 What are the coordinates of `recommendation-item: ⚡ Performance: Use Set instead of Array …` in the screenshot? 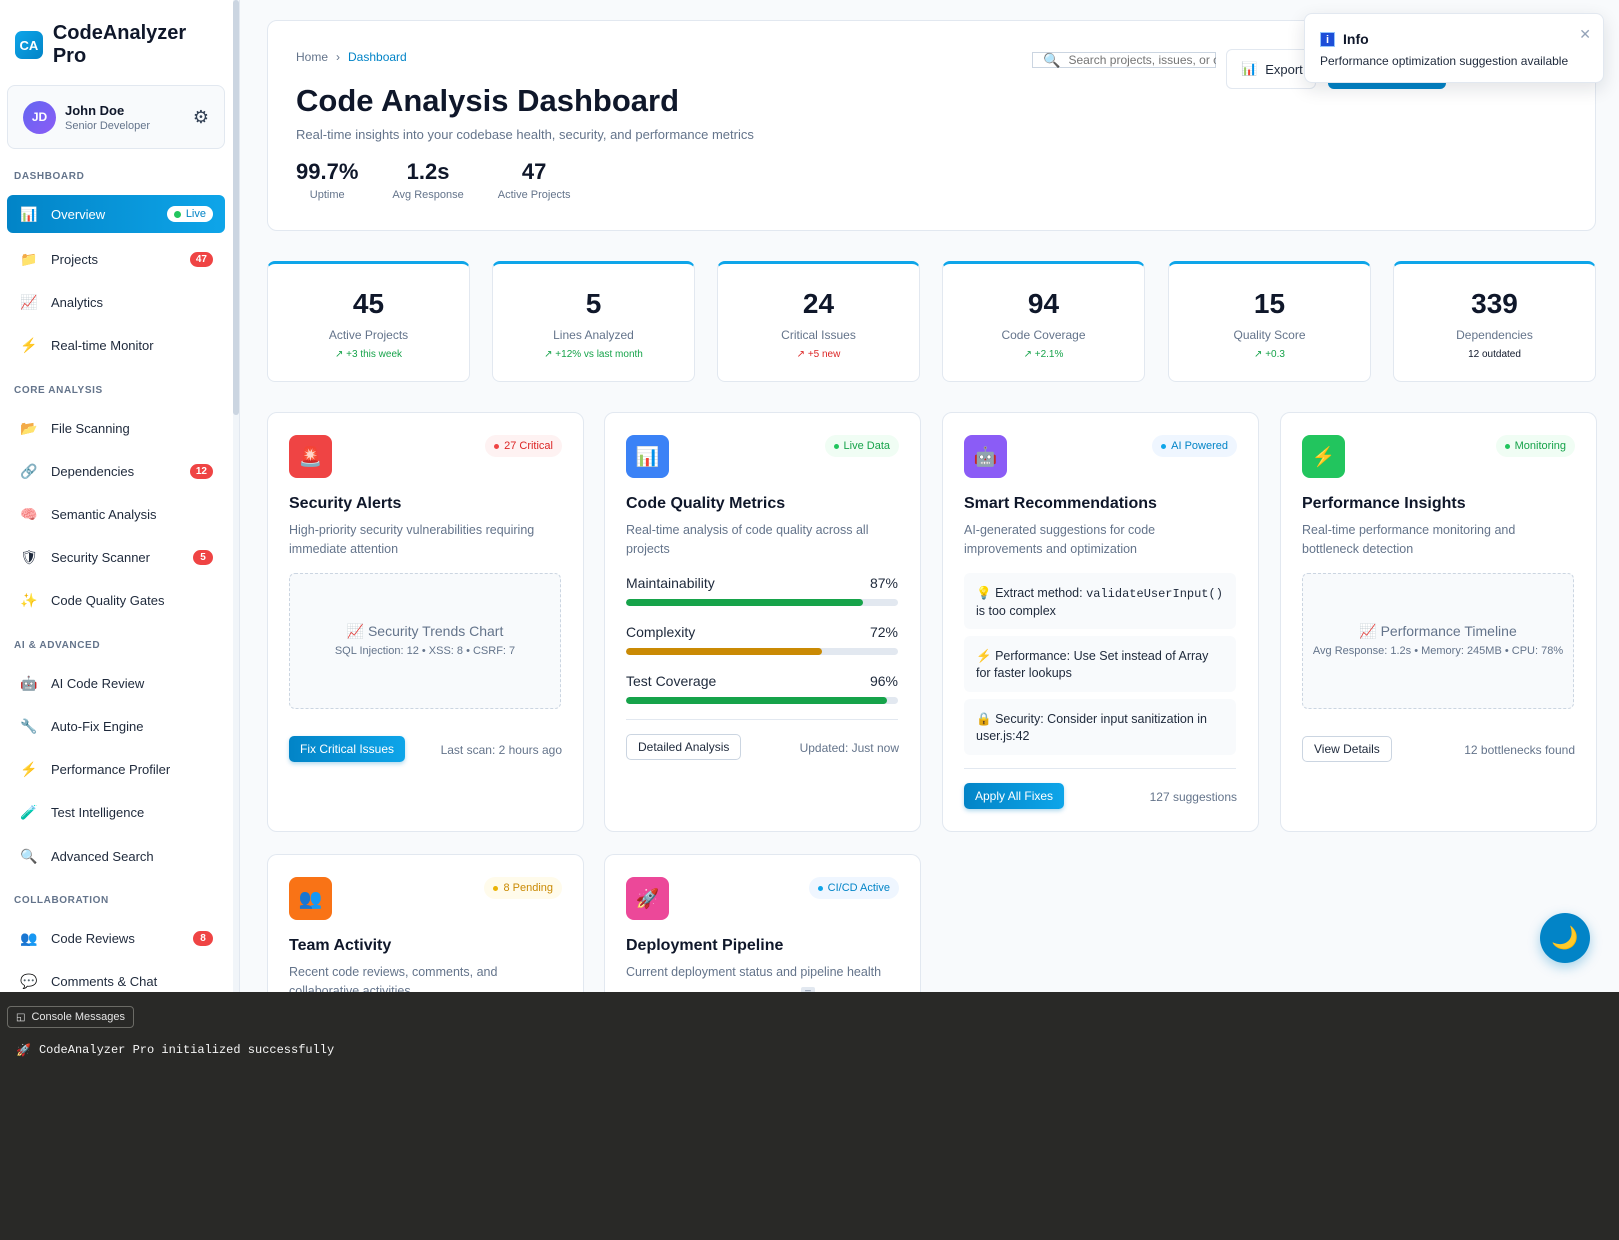 It's located at (1100, 664).